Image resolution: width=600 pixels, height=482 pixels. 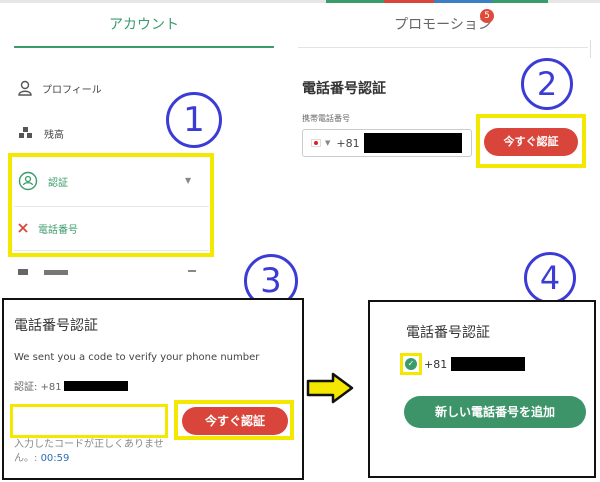 What do you see at coordinates (54, 135) in the screenshot?
I see `sidebar-item-label: 残高` at bounding box center [54, 135].